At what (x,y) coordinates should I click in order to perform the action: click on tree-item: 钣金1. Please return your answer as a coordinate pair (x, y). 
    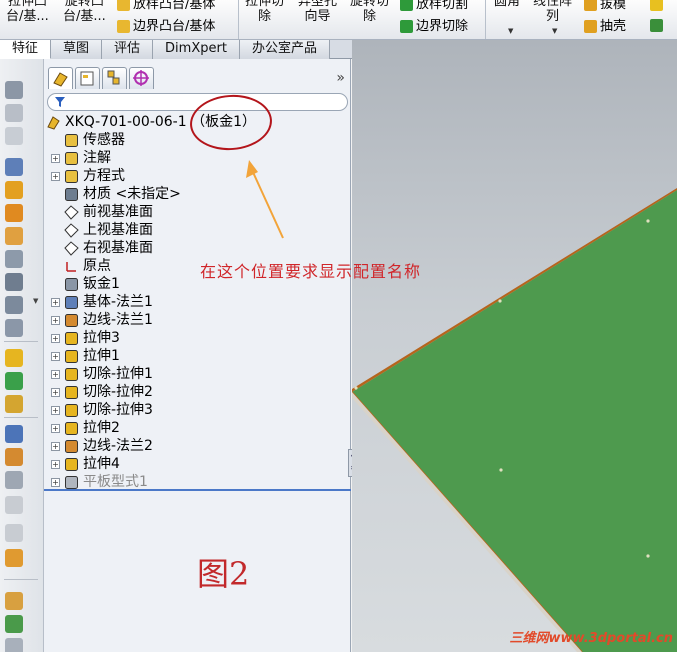
    Looking at the image, I should click on (85, 284).